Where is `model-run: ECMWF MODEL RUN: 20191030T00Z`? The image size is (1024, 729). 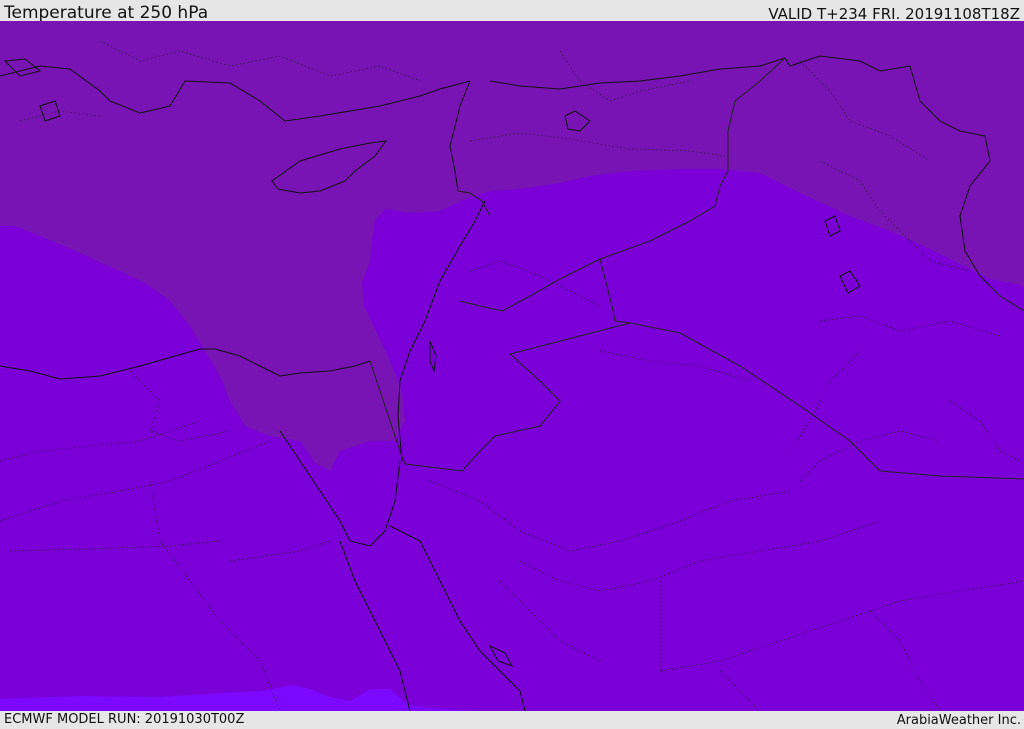
model-run: ECMWF MODEL RUN: 20191030T00Z is located at coordinates (124, 719).